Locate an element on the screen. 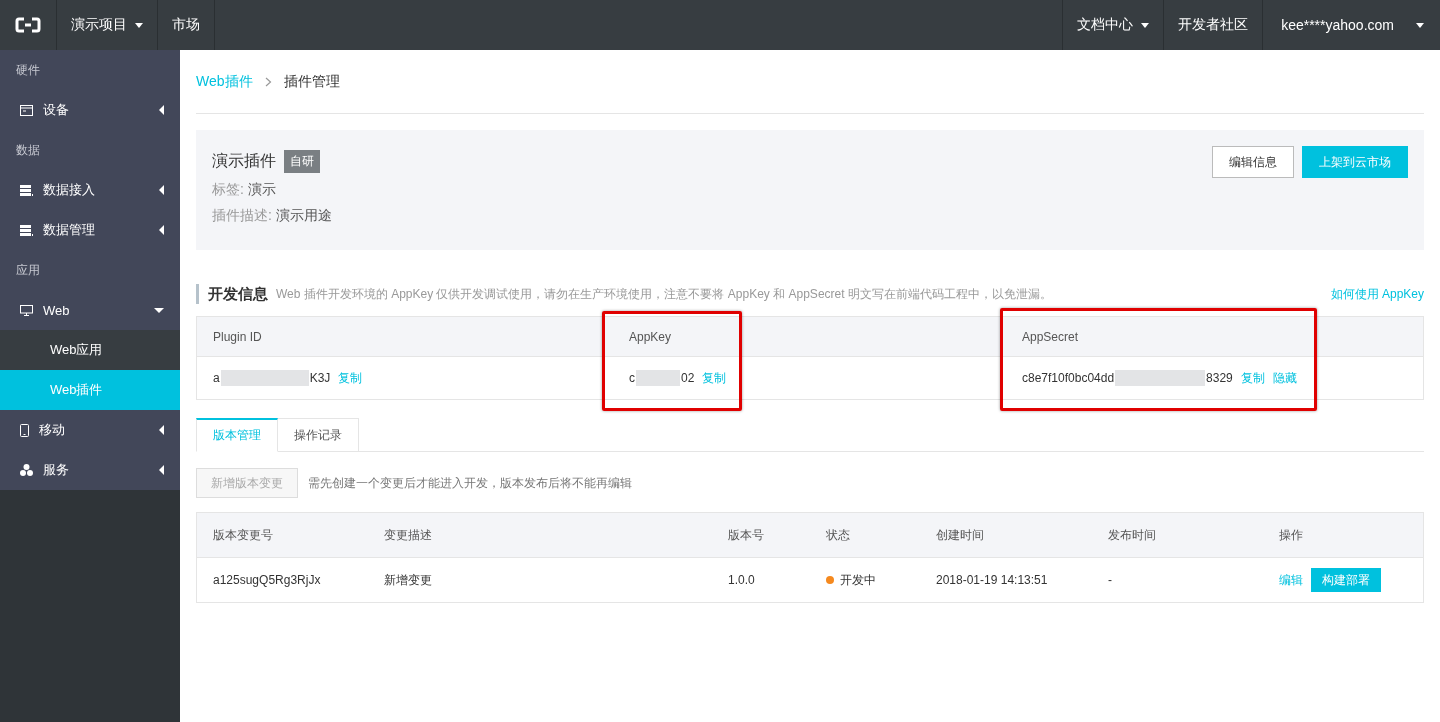  description-value: 演示用途 is located at coordinates (303, 215).